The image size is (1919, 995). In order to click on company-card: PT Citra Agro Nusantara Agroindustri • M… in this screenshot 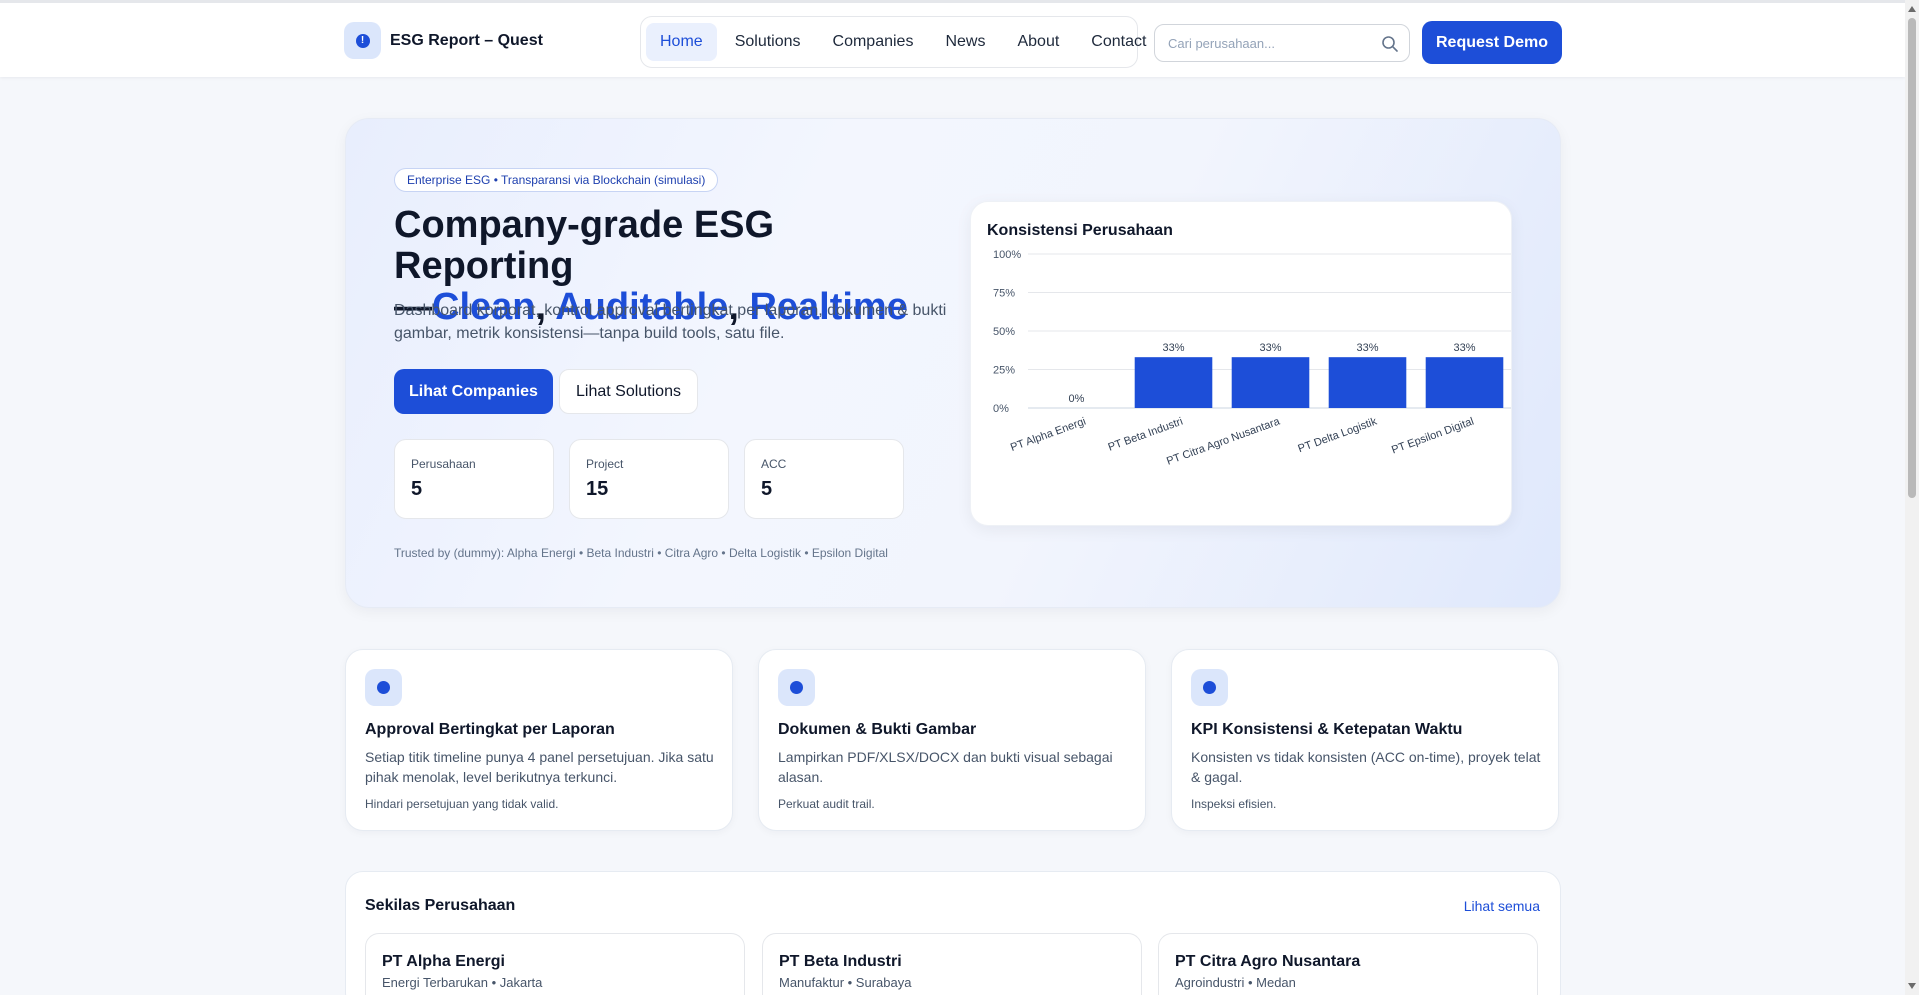, I will do `click(1348, 964)`.